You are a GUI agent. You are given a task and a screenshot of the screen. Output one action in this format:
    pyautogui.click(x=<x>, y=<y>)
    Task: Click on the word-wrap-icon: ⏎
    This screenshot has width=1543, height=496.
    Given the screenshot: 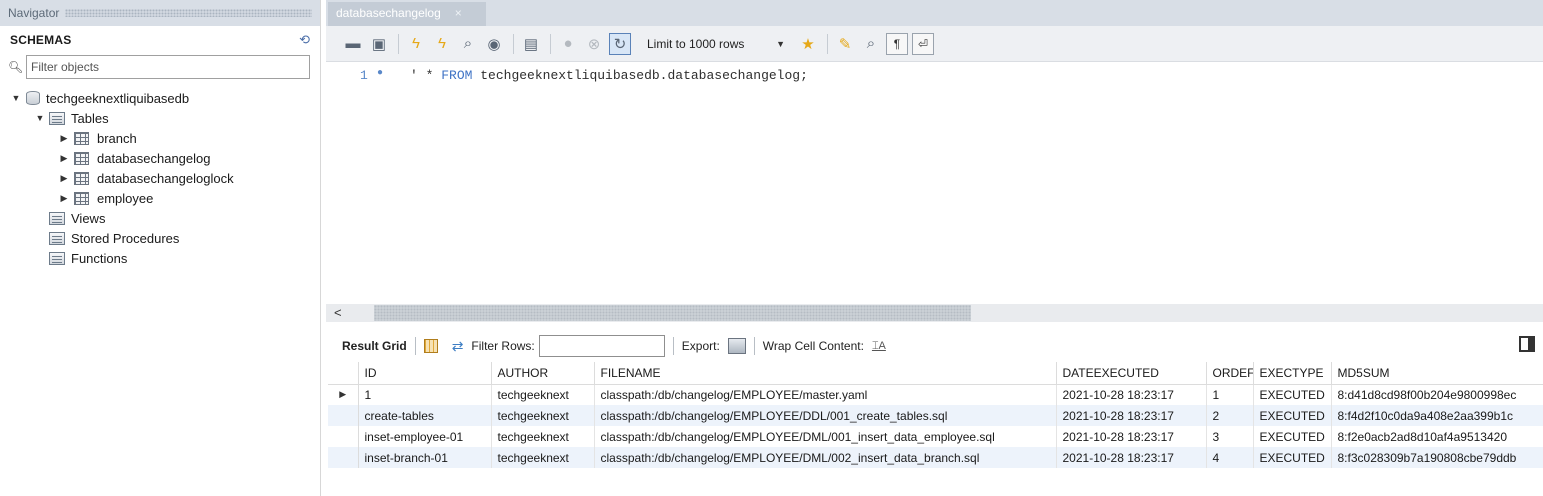 What is the action you would take?
    pyautogui.click(x=923, y=43)
    